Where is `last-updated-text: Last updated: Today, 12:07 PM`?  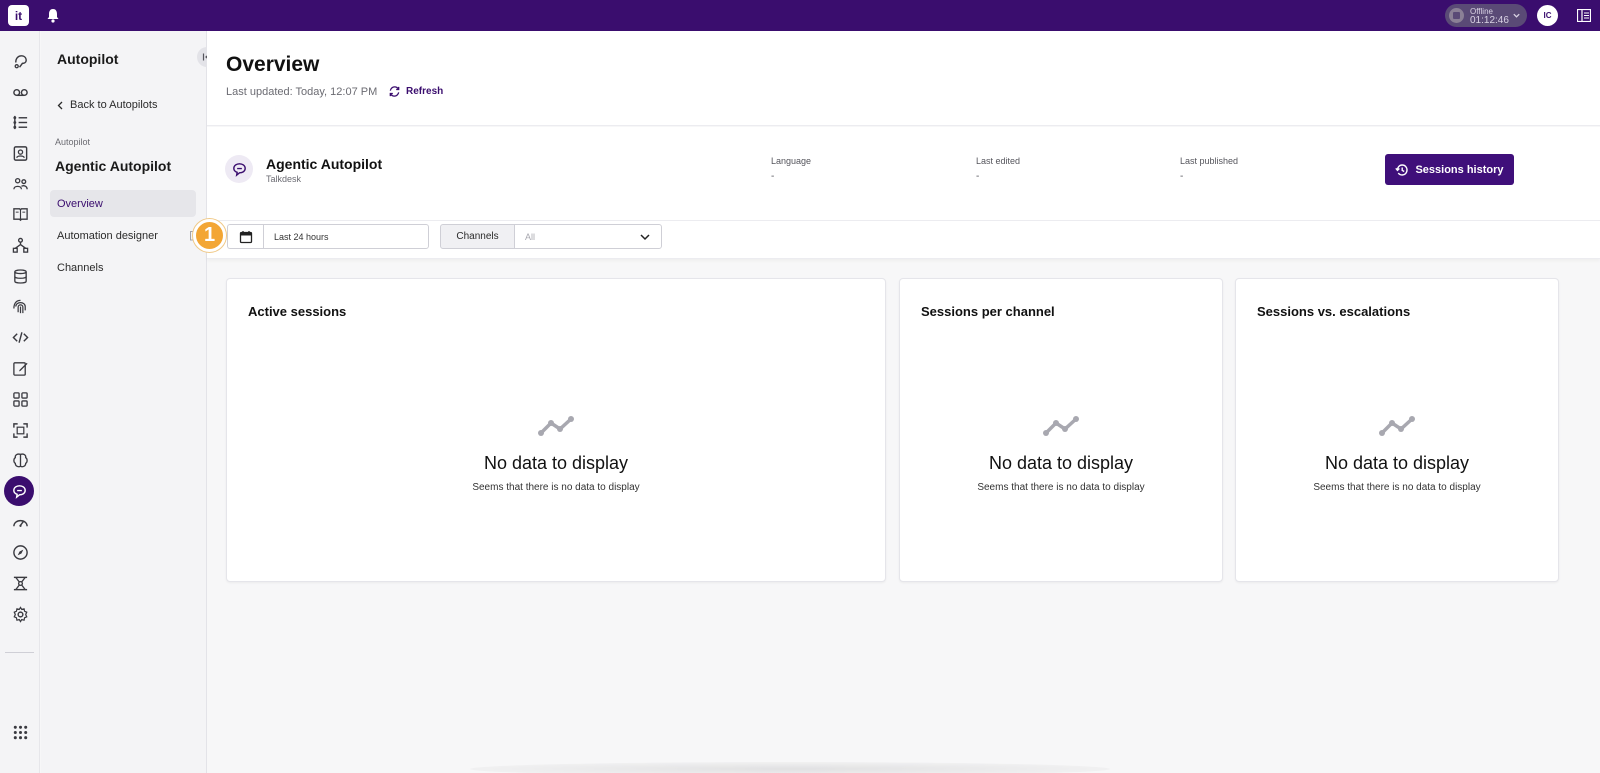
last-updated-text: Last updated: Today, 12:07 PM is located at coordinates (302, 92).